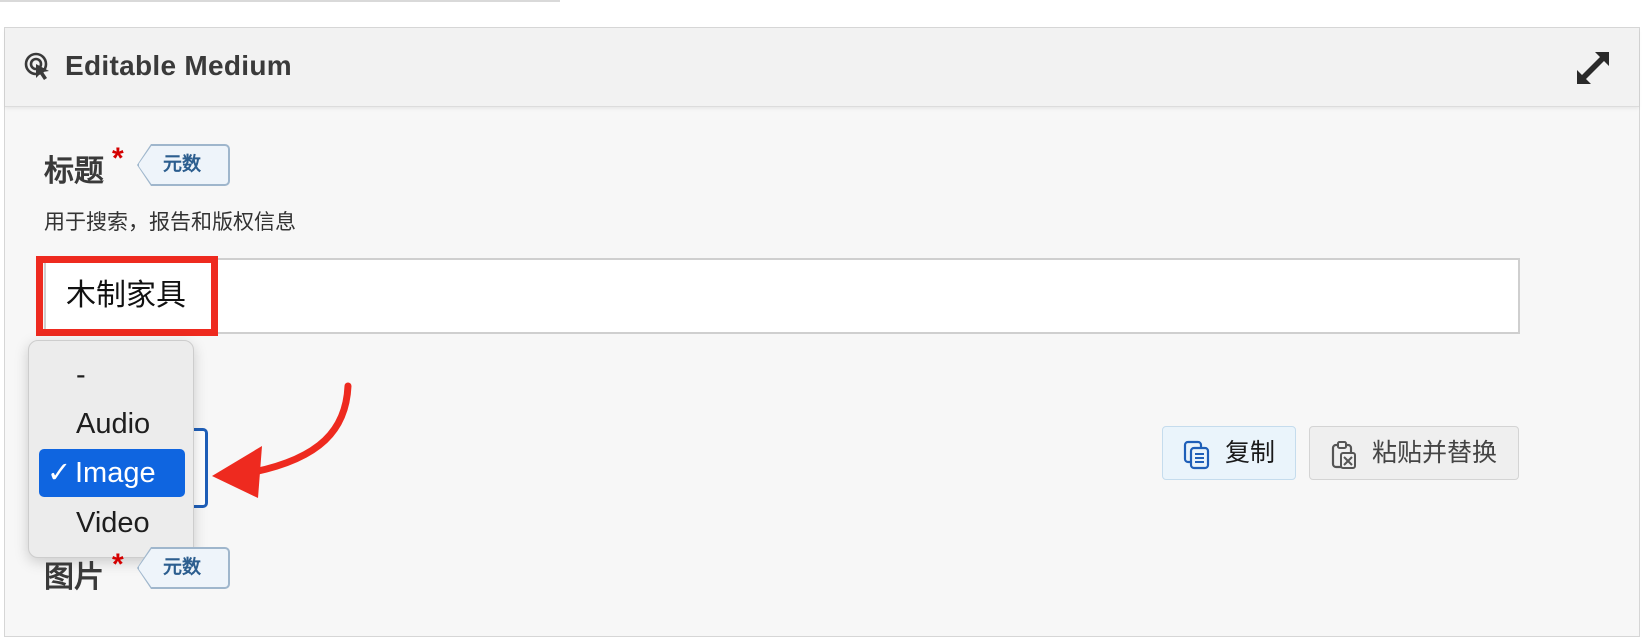 The image size is (1644, 637). I want to click on top-divider, so click(280, 1).